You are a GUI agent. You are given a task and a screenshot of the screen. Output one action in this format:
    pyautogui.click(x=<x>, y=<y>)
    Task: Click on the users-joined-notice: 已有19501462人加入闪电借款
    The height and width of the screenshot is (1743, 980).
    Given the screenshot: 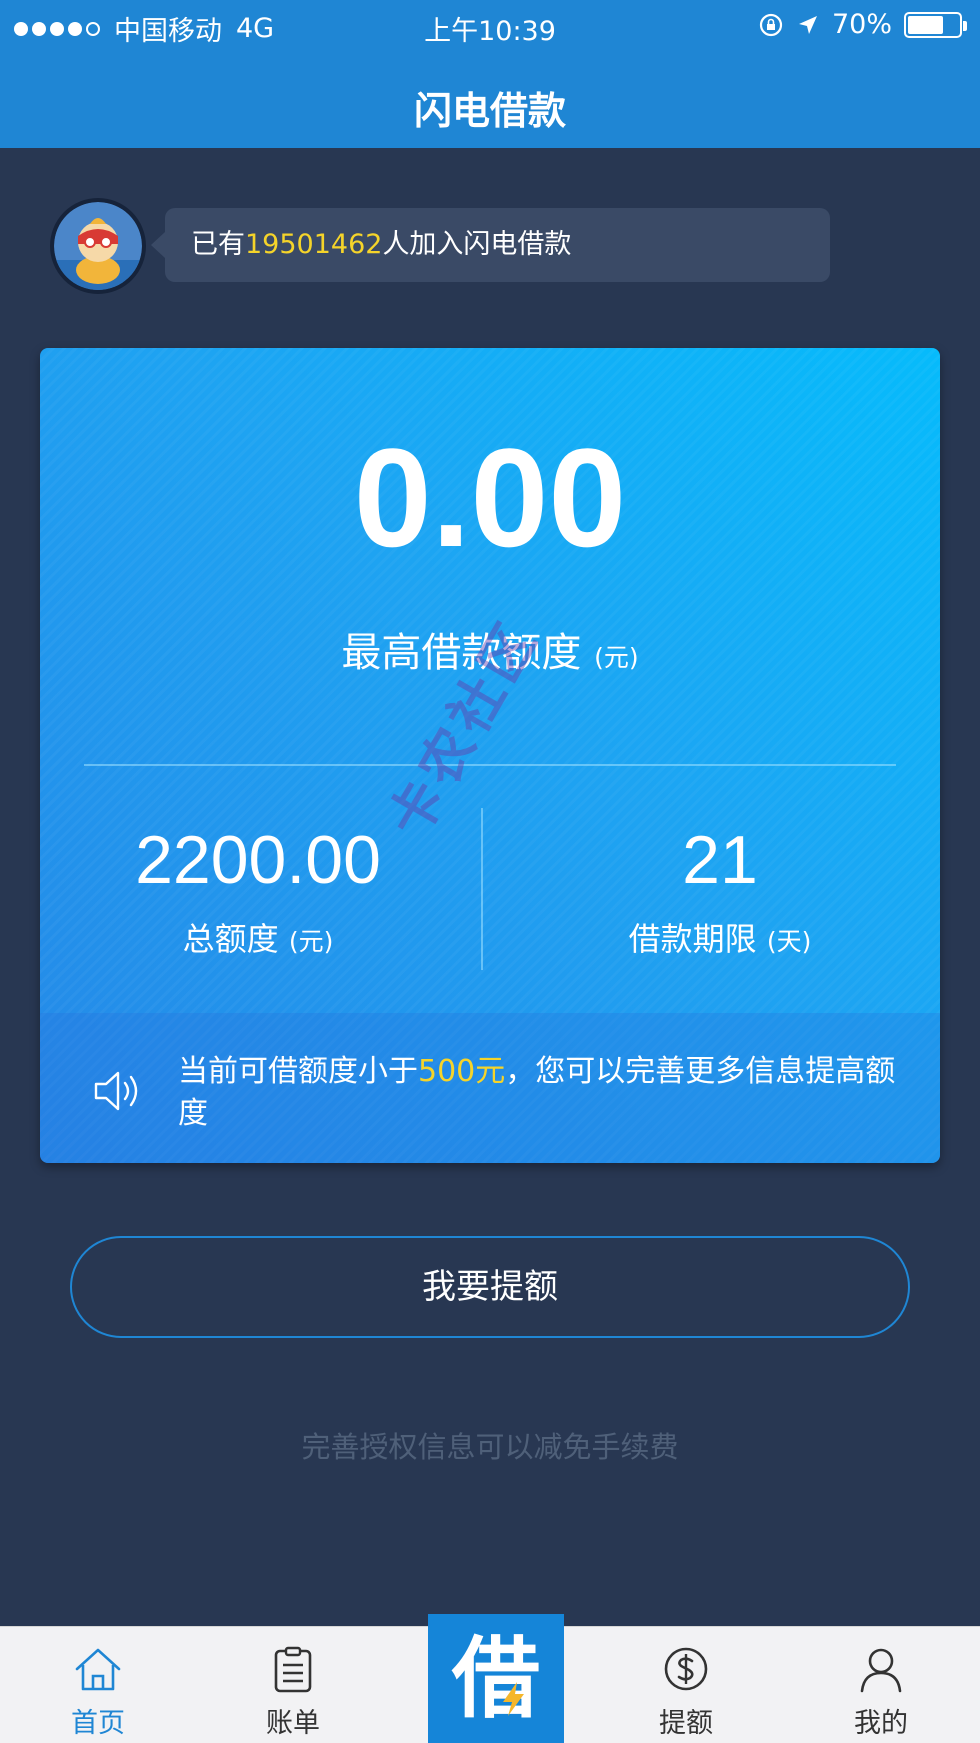 What is the action you would take?
    pyautogui.click(x=490, y=245)
    